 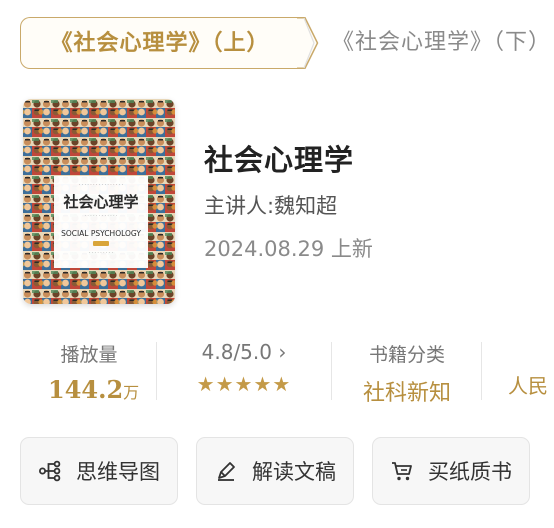 What do you see at coordinates (226, 471) in the screenshot?
I see `pen-icon` at bounding box center [226, 471].